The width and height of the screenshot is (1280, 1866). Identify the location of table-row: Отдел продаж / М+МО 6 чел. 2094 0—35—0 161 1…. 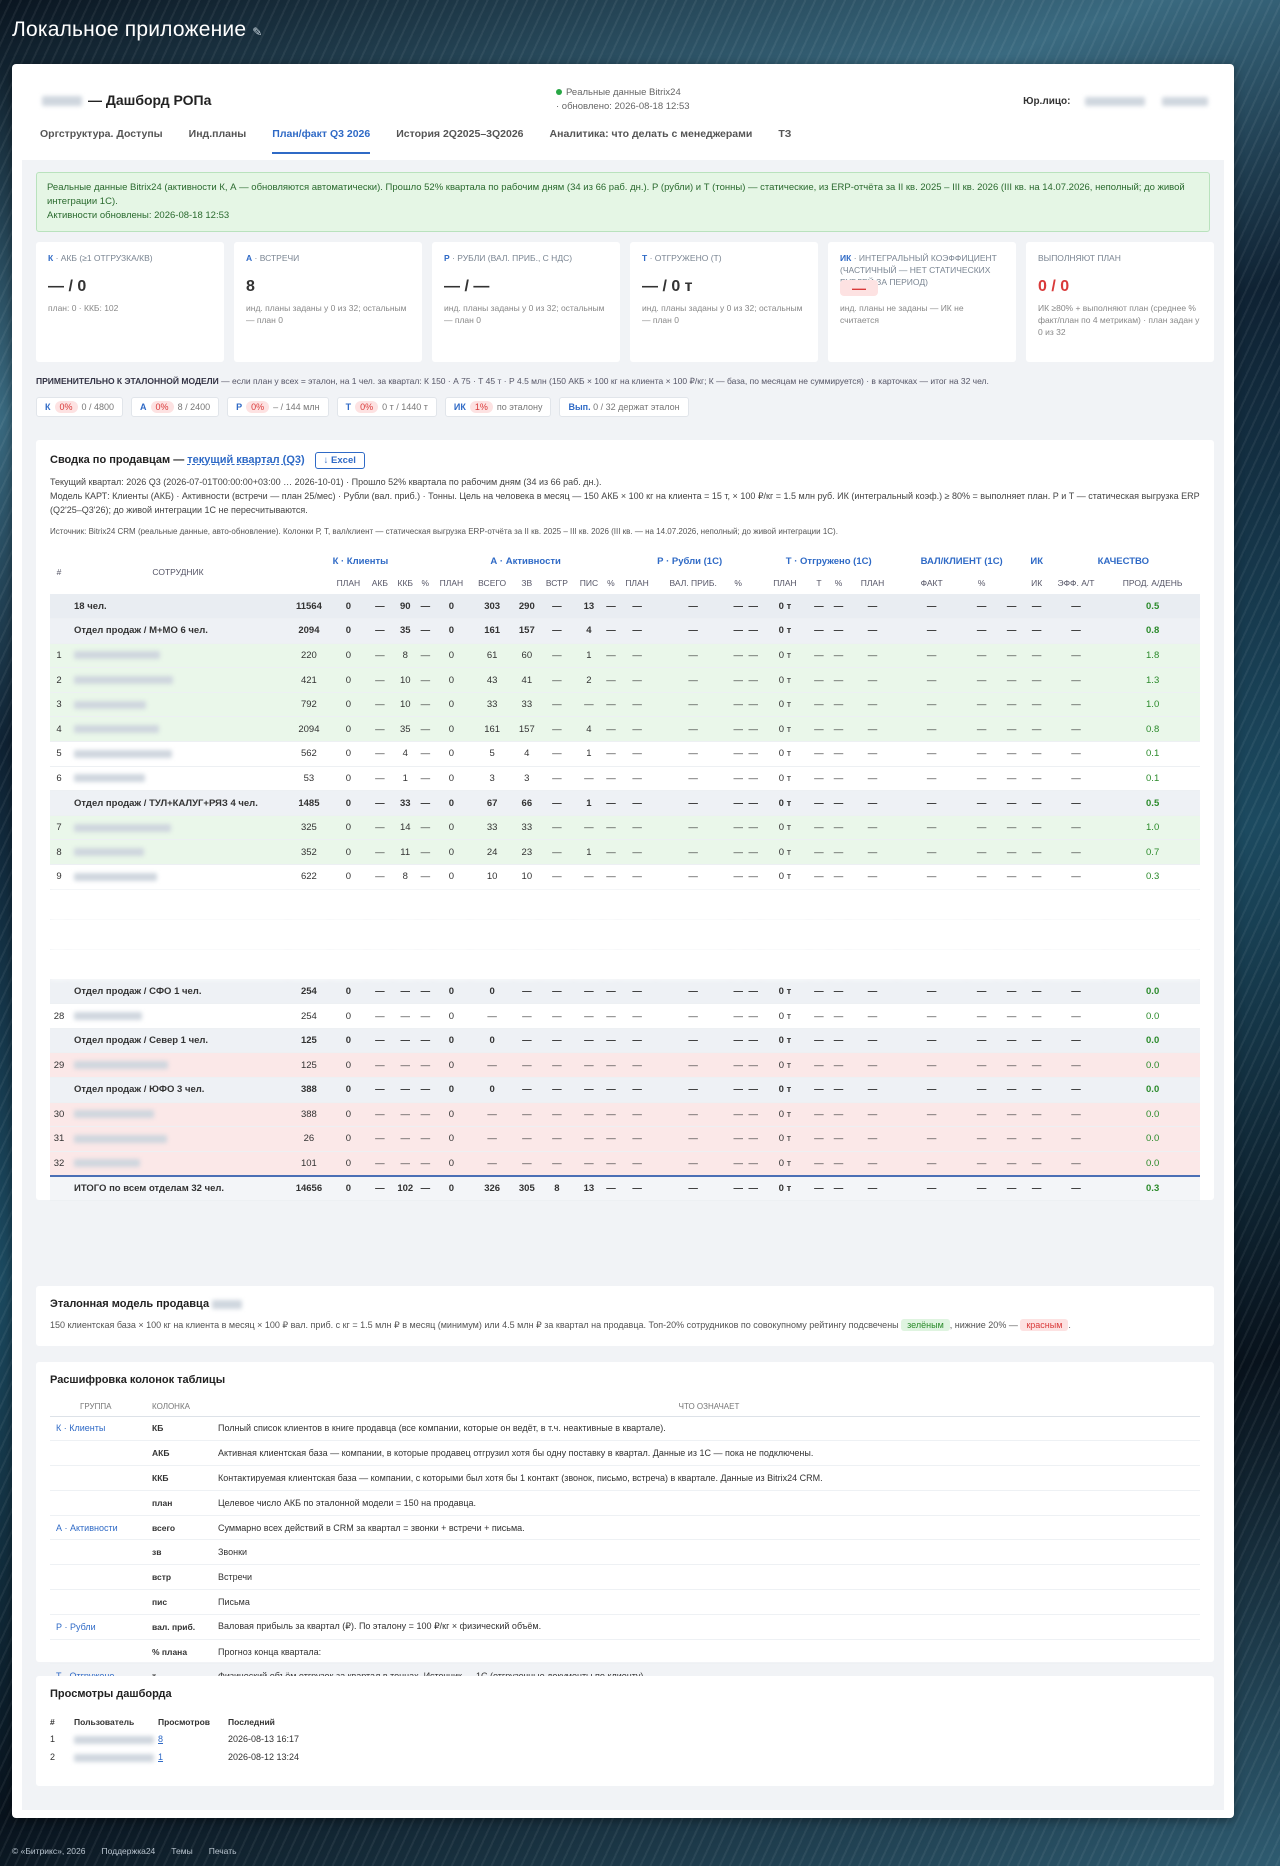
(625, 631).